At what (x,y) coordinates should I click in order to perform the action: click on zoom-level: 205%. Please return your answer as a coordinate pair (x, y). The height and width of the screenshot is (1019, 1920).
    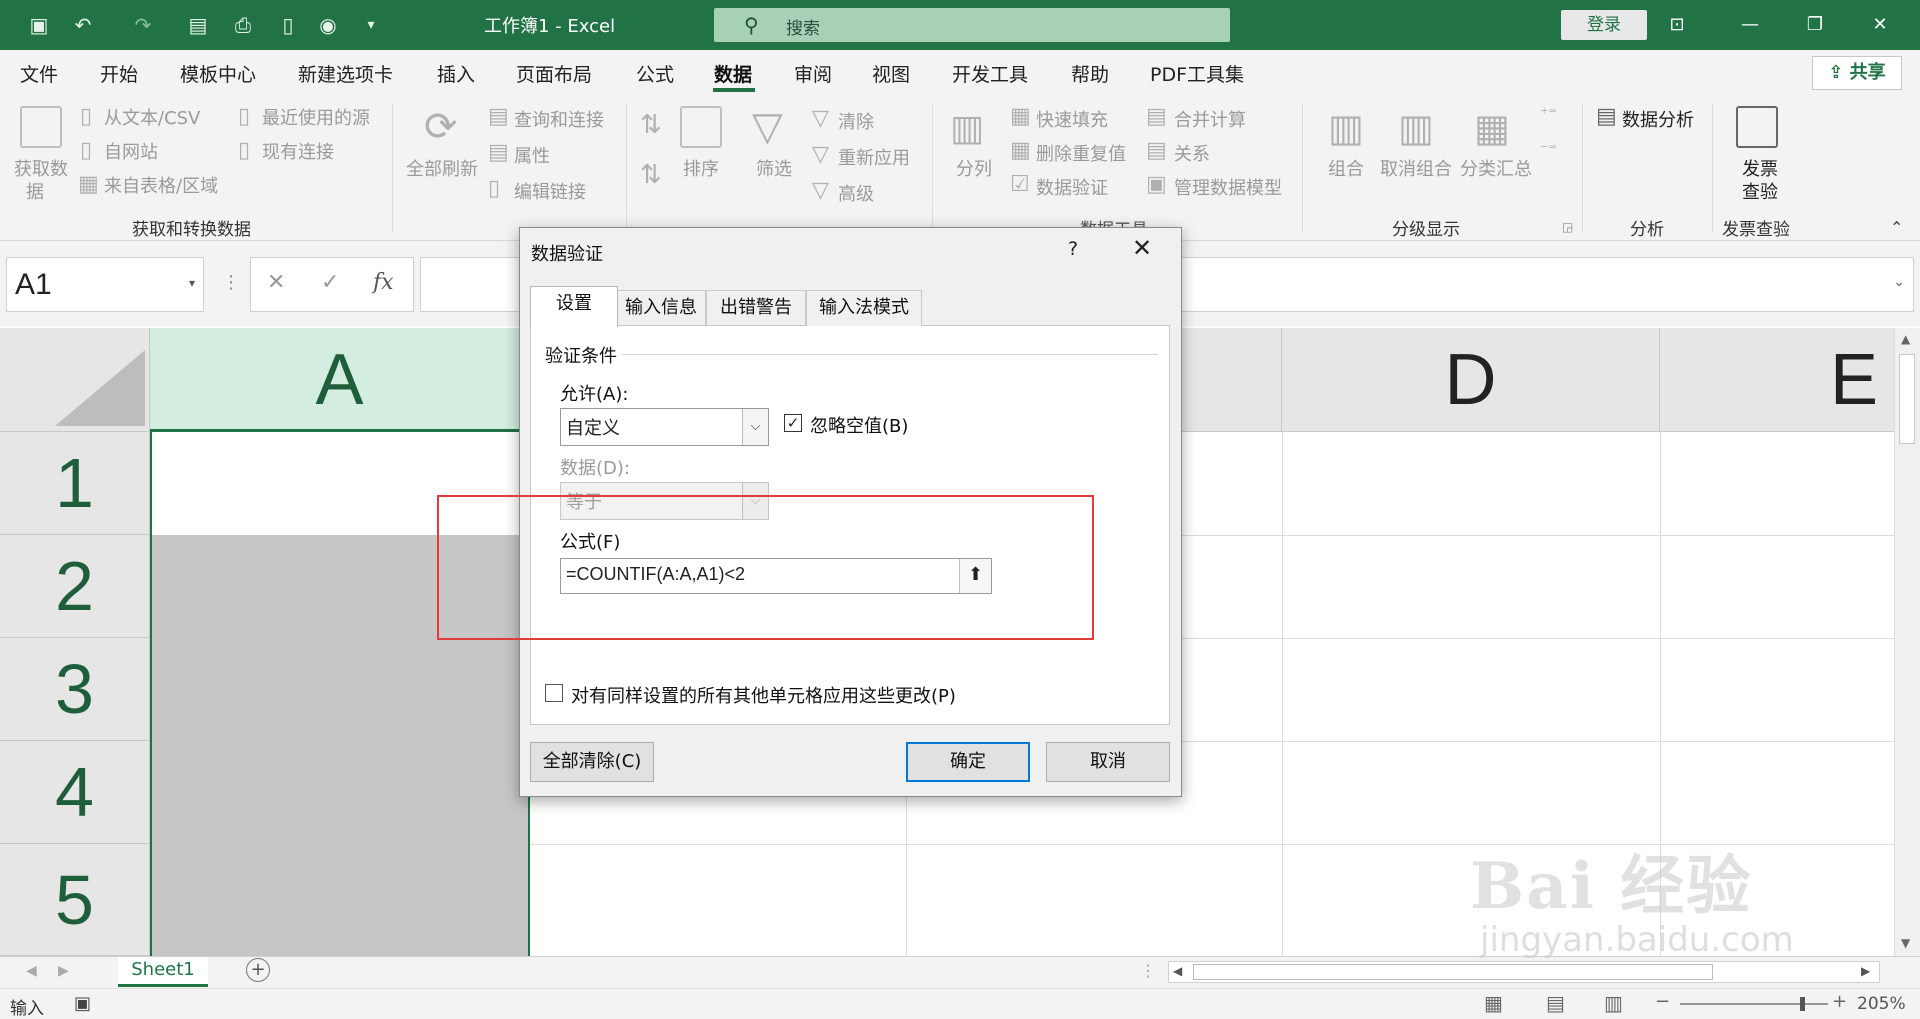
    Looking at the image, I should click on (1881, 1004).